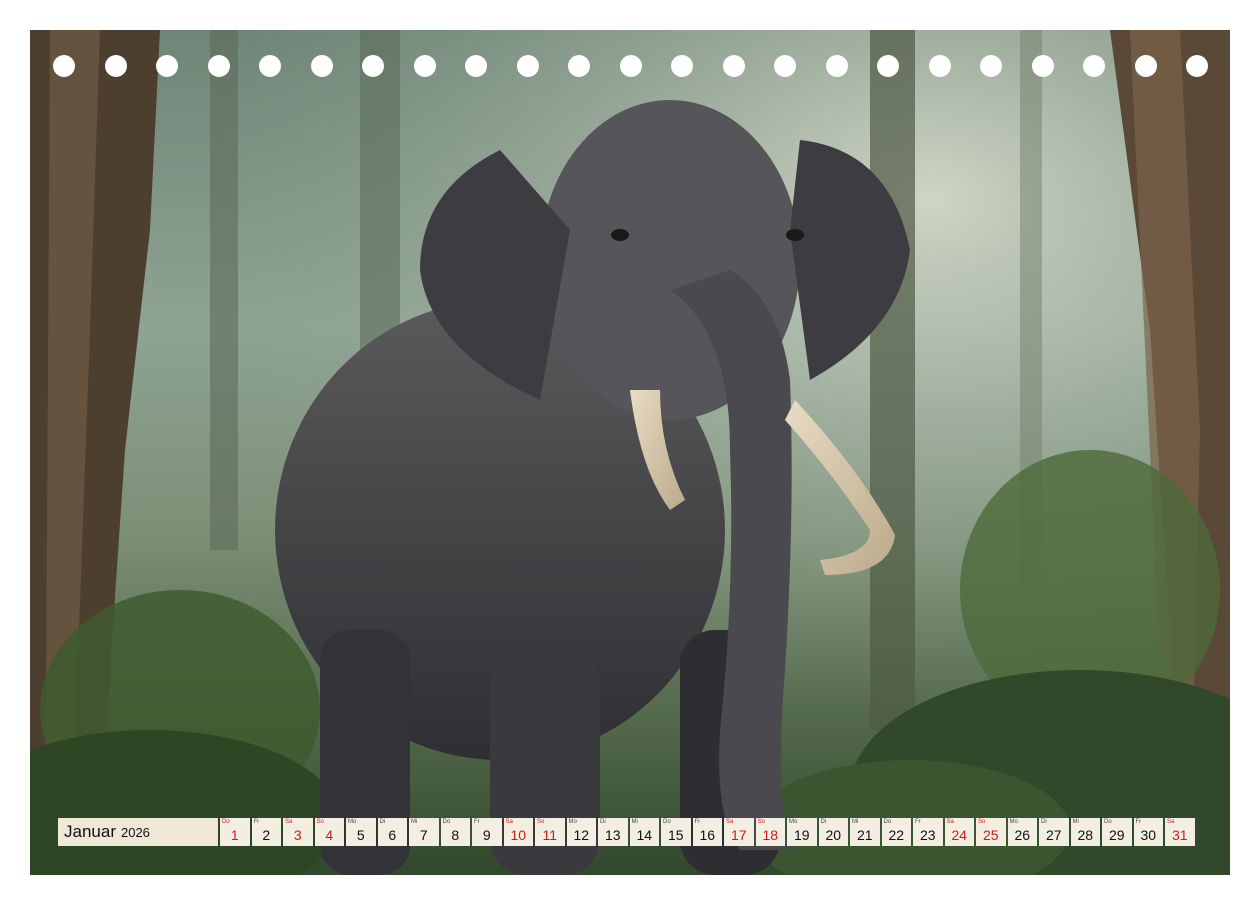 The width and height of the screenshot is (1260, 905). I want to click on day-number: 19, so click(801, 835).